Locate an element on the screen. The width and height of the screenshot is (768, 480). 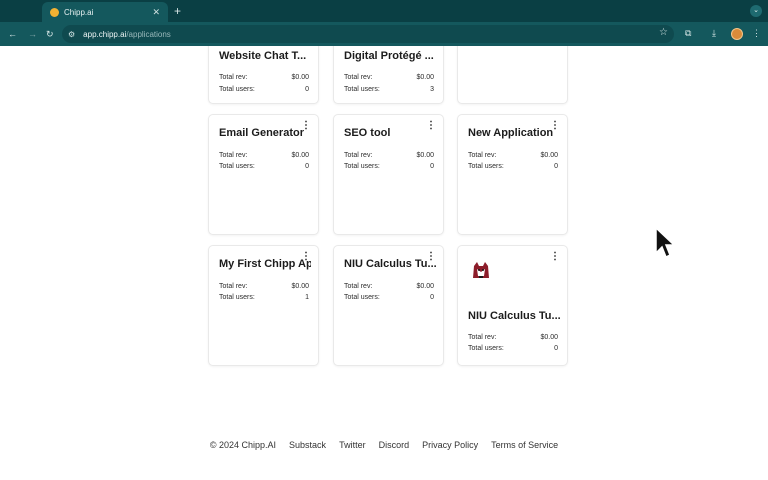
tab-search-icon: ⌄ is located at coordinates (756, 11).